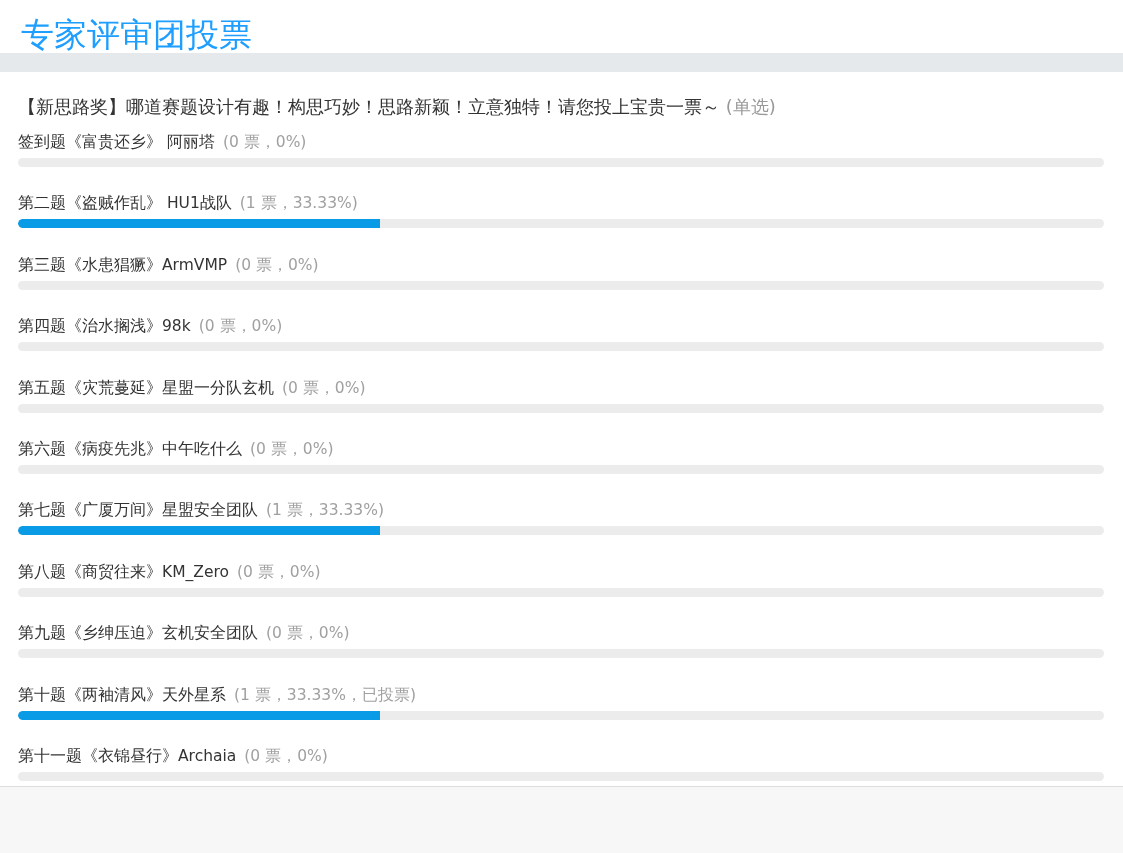 The image size is (1123, 853). I want to click on option-label: 第二题《盗贼作乱》 HU1战队, so click(125, 203).